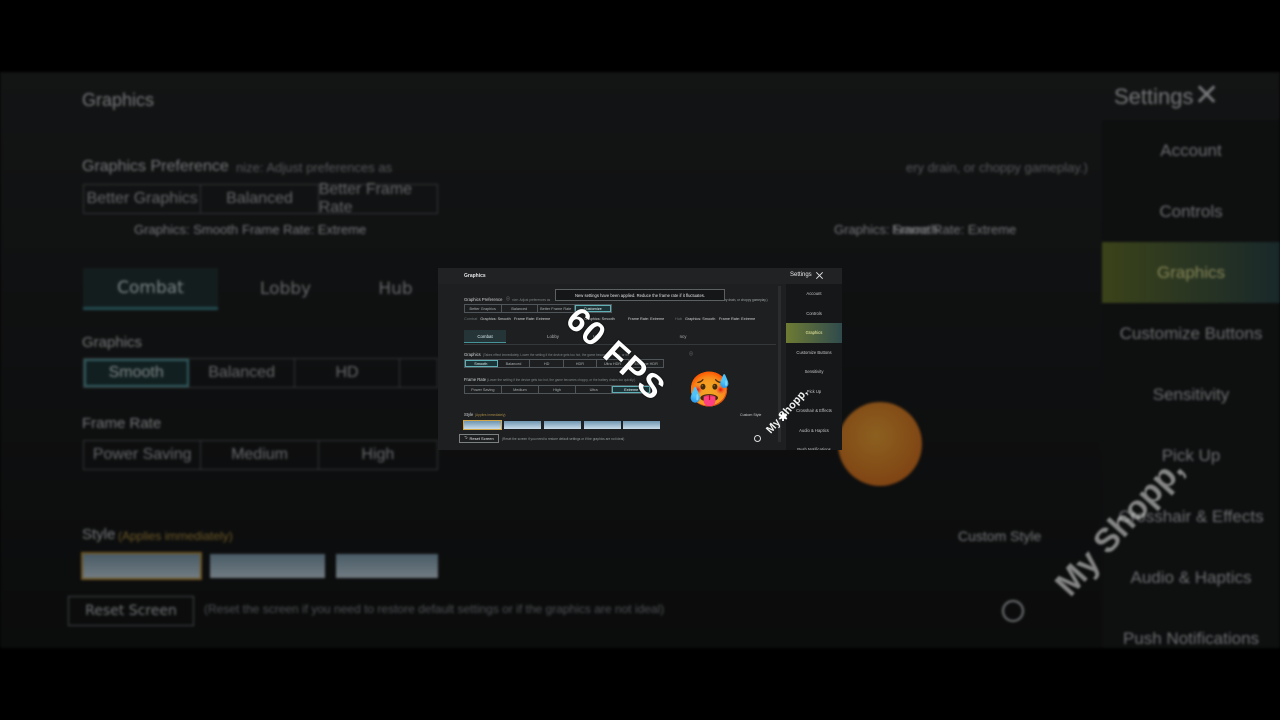 This screenshot has height=720, width=1280. Describe the element at coordinates (260, 455) in the screenshot. I see `bg-framerate-segment: Power Saving Medium High` at that location.